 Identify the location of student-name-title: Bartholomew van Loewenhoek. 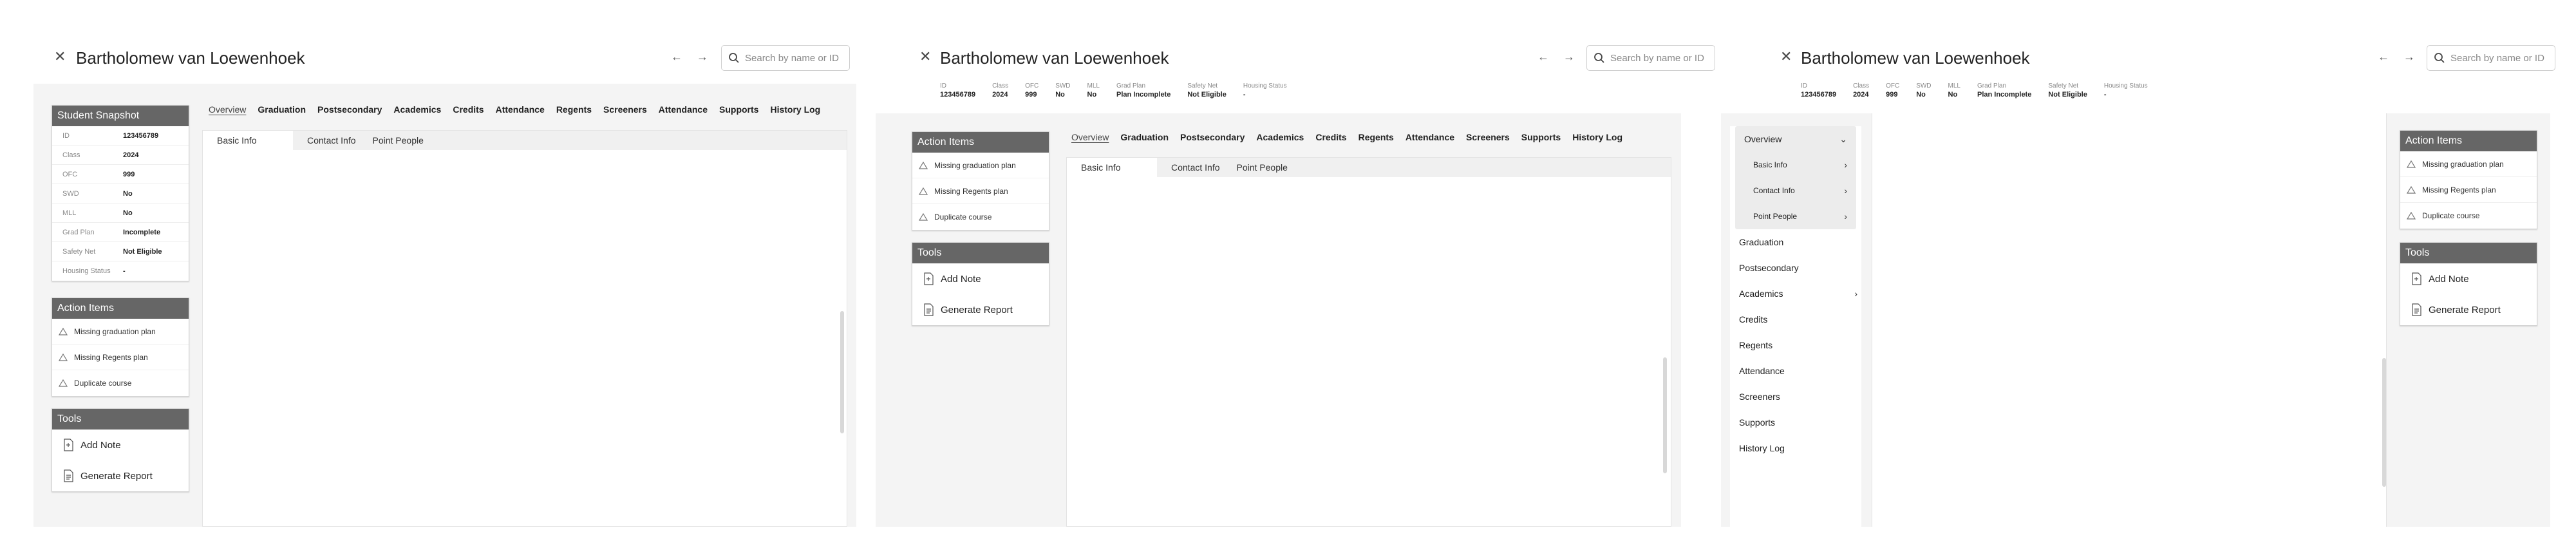
(1915, 58).